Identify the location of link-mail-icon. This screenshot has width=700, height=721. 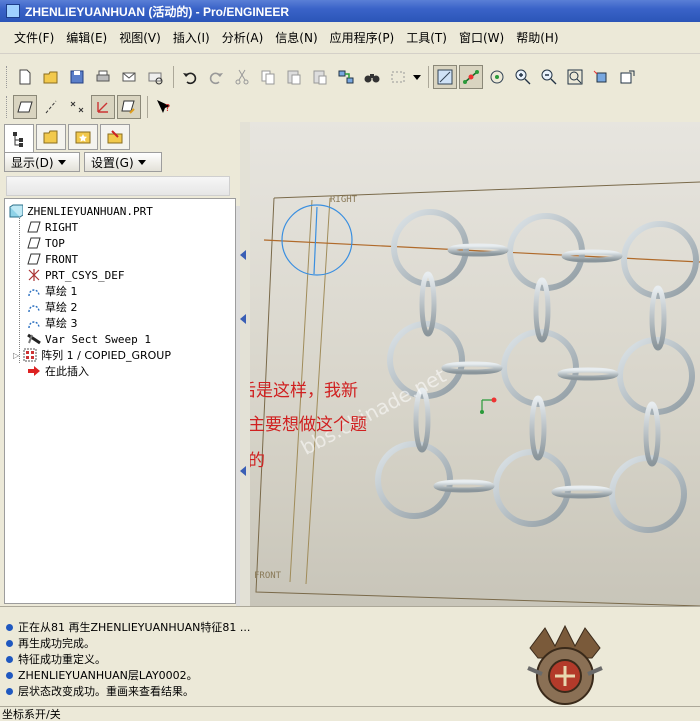
(155, 78).